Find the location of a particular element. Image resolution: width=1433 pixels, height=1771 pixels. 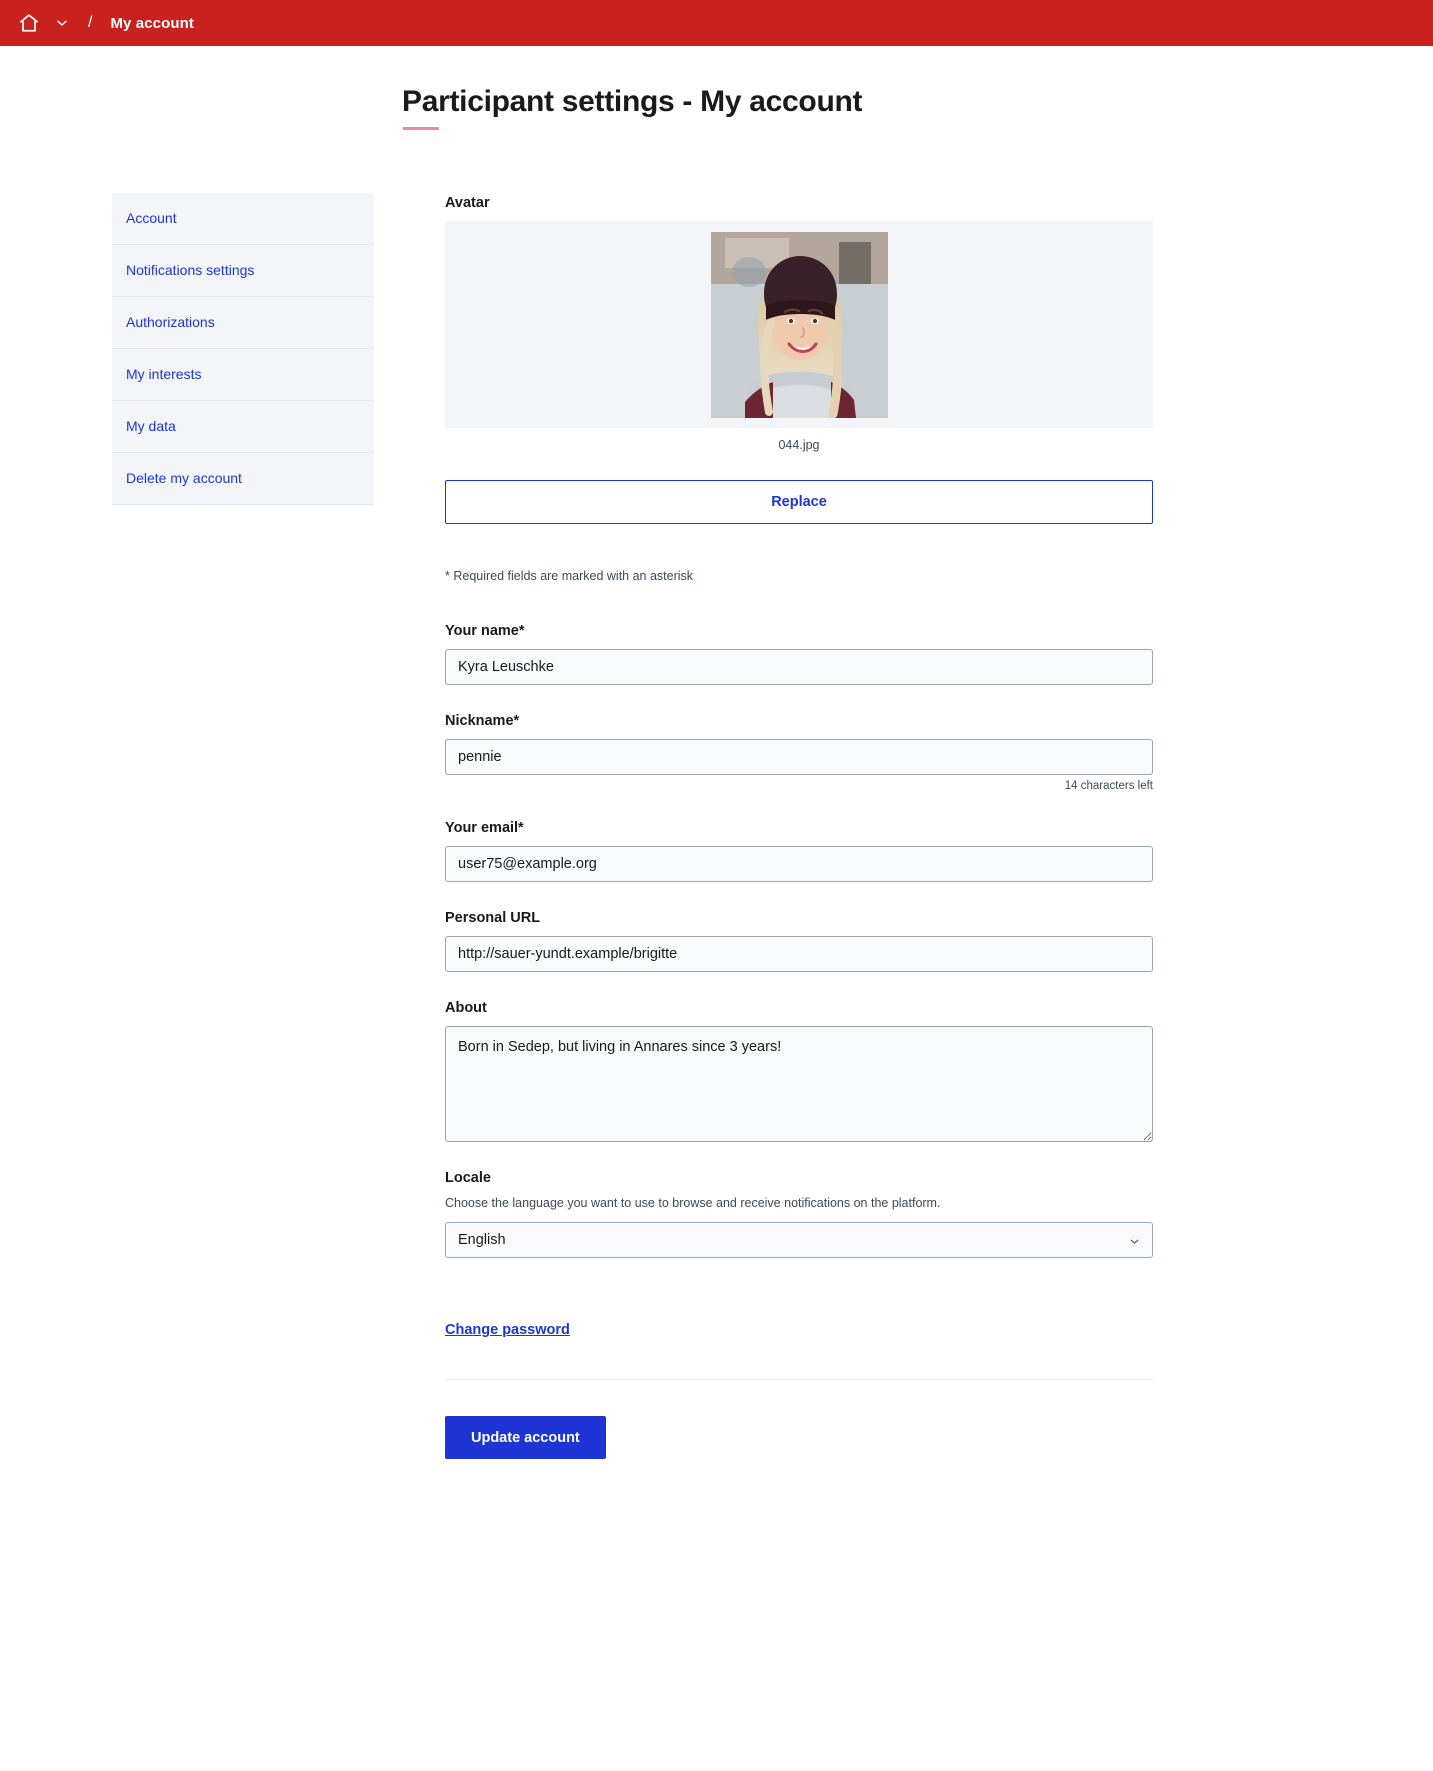

about-field-group: About is located at coordinates (799, 1070).